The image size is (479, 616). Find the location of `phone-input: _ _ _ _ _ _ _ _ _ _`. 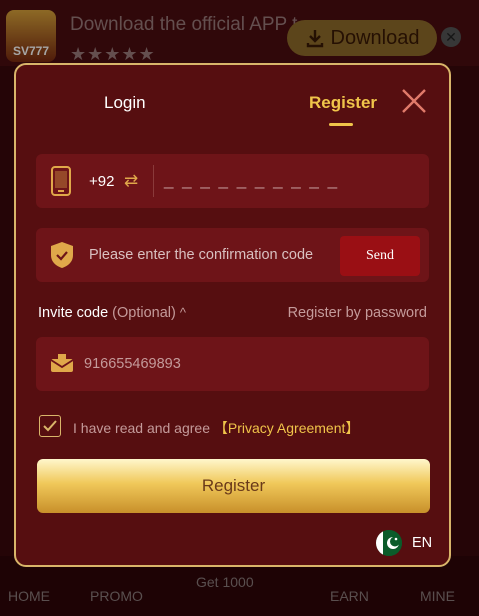

phone-input: _ _ _ _ _ _ _ _ _ _ is located at coordinates (251, 180).